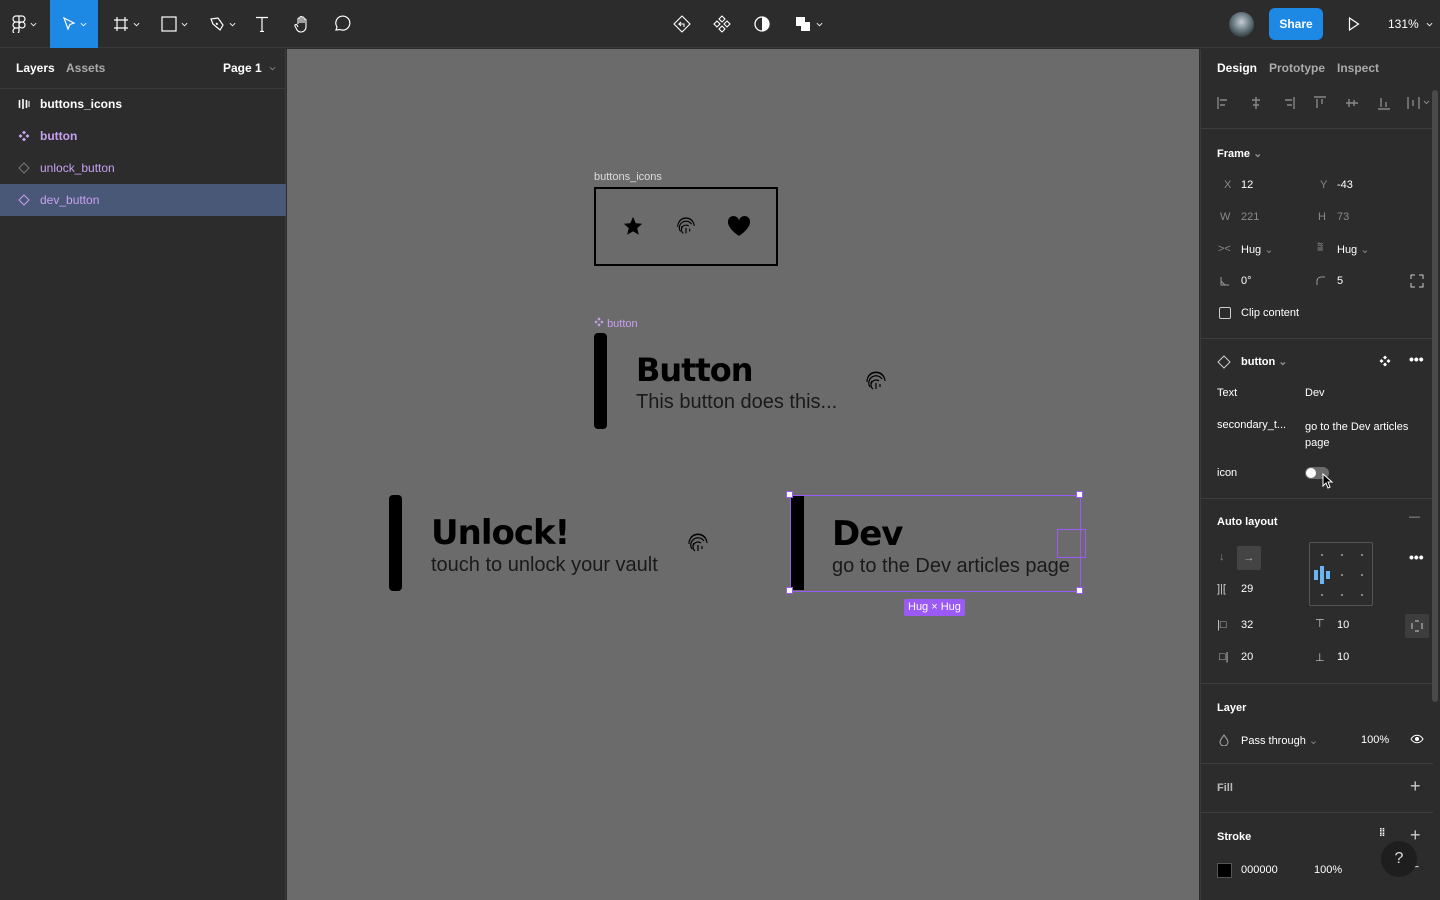 This screenshot has width=1440, height=900. What do you see at coordinates (1345, 185) in the screenshot?
I see `y-input: -43` at bounding box center [1345, 185].